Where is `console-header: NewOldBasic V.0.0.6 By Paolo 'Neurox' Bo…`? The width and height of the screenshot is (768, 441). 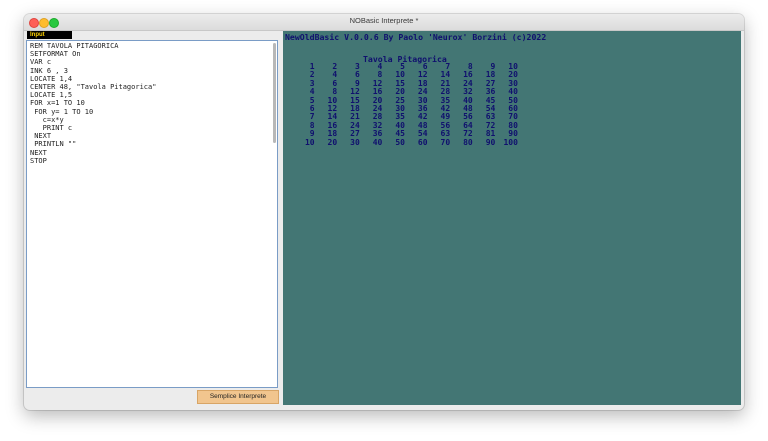 console-header: NewOldBasic V.0.0.6 By Paolo 'Neurox' Bo… is located at coordinates (416, 37).